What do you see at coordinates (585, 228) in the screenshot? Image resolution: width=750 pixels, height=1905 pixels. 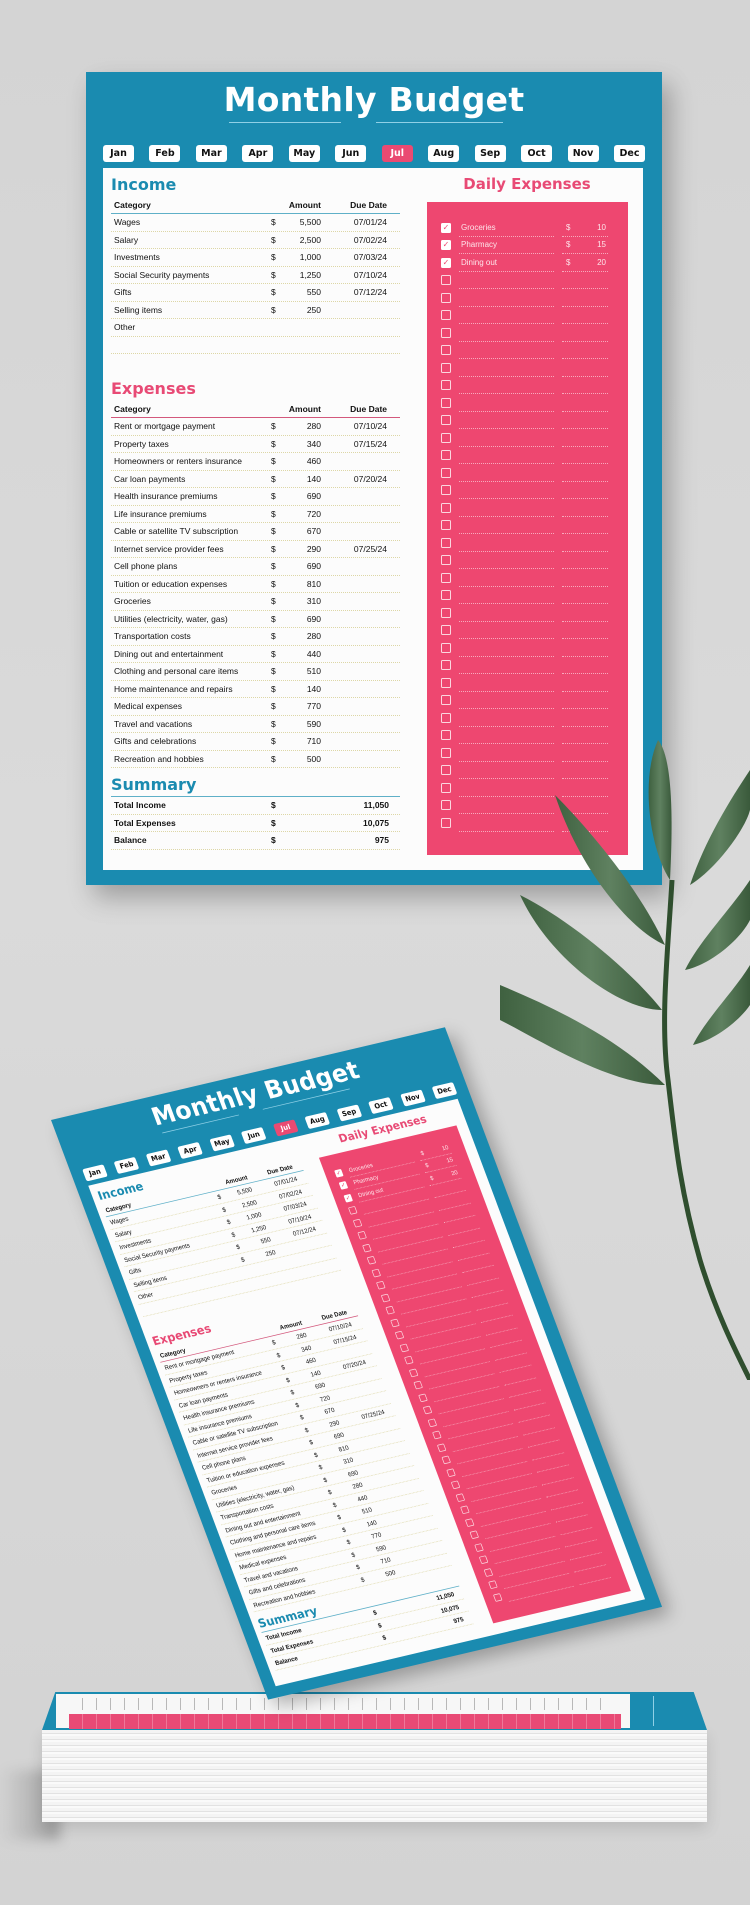 I see `daily-expense-amount: $10` at bounding box center [585, 228].